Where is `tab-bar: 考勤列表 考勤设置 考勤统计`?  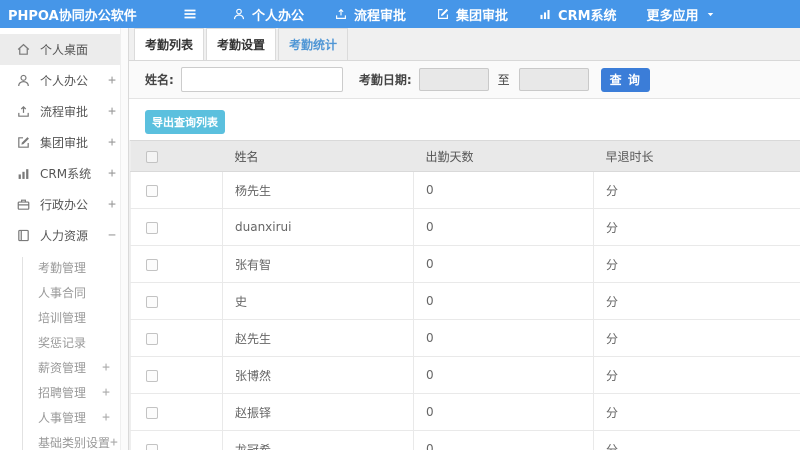
tab-bar: 考勤列表 考勤设置 考勤统计 is located at coordinates (464, 44).